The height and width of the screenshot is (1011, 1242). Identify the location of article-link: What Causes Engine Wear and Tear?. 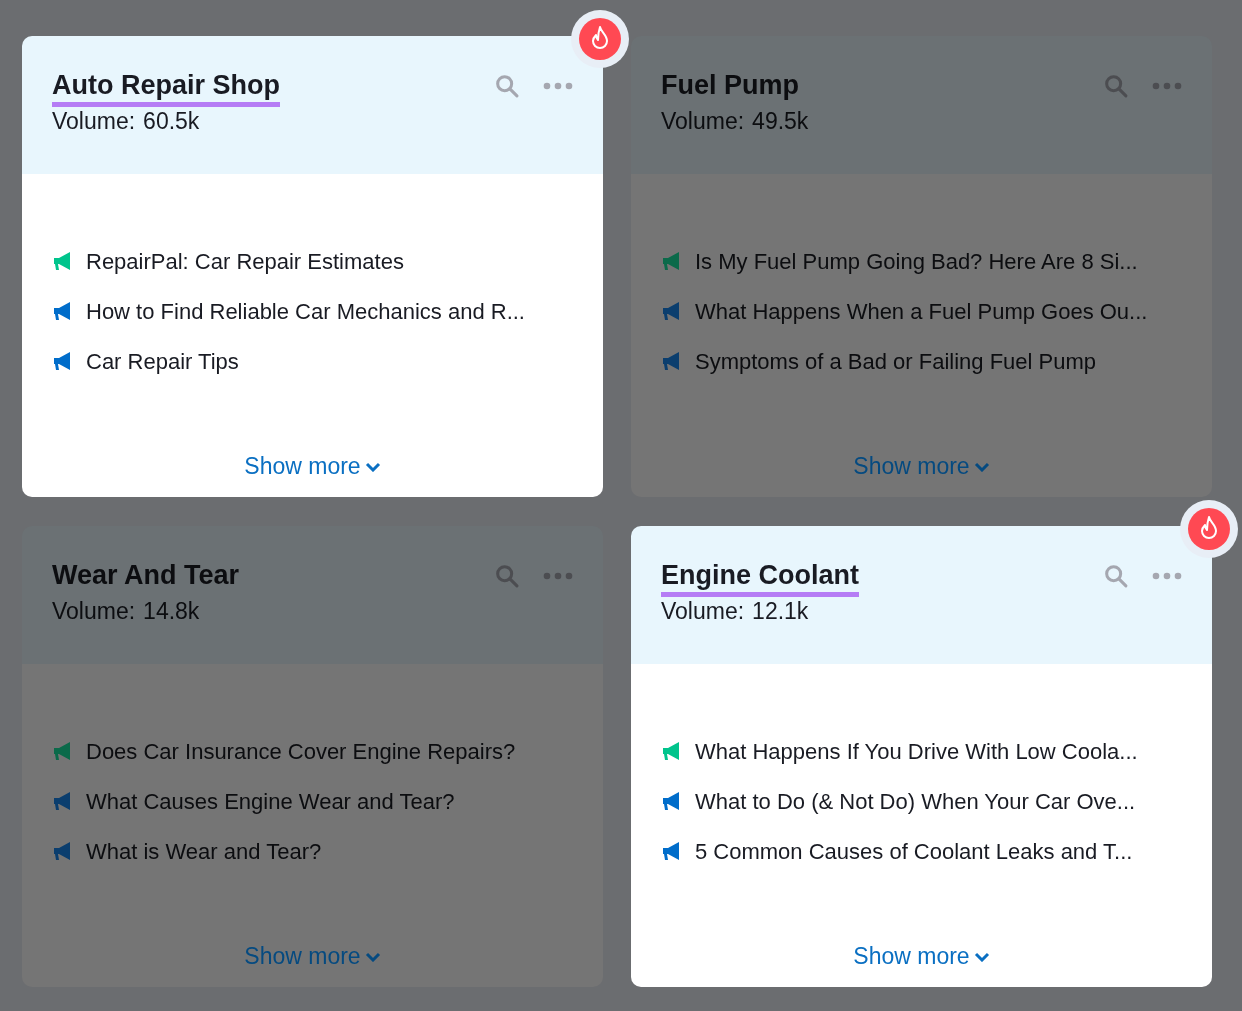
(270, 801).